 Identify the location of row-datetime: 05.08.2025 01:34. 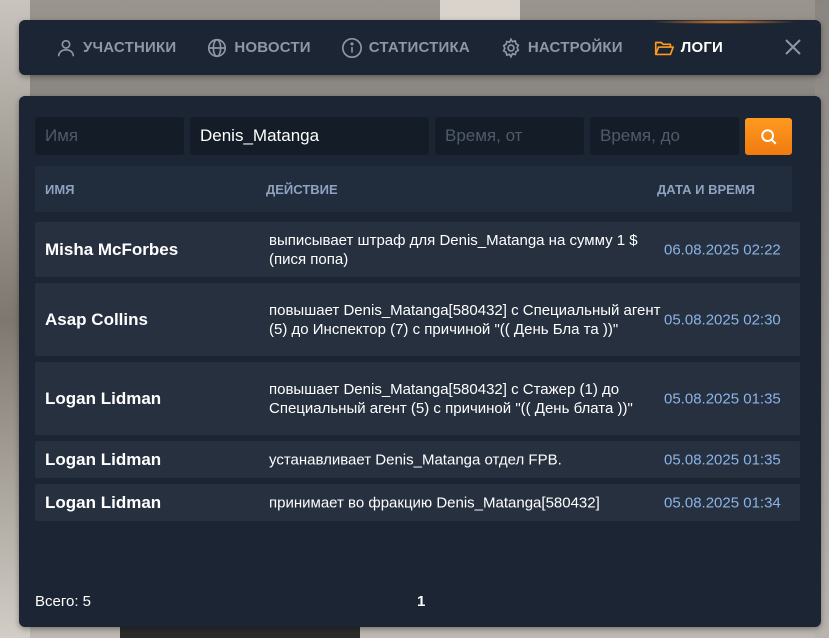
(722, 502).